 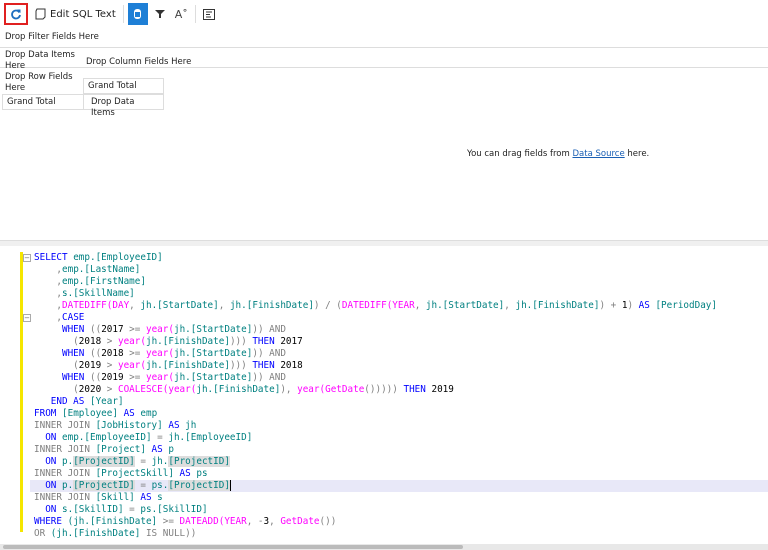 I want to click on refresh-icon, so click(x=16, y=14).